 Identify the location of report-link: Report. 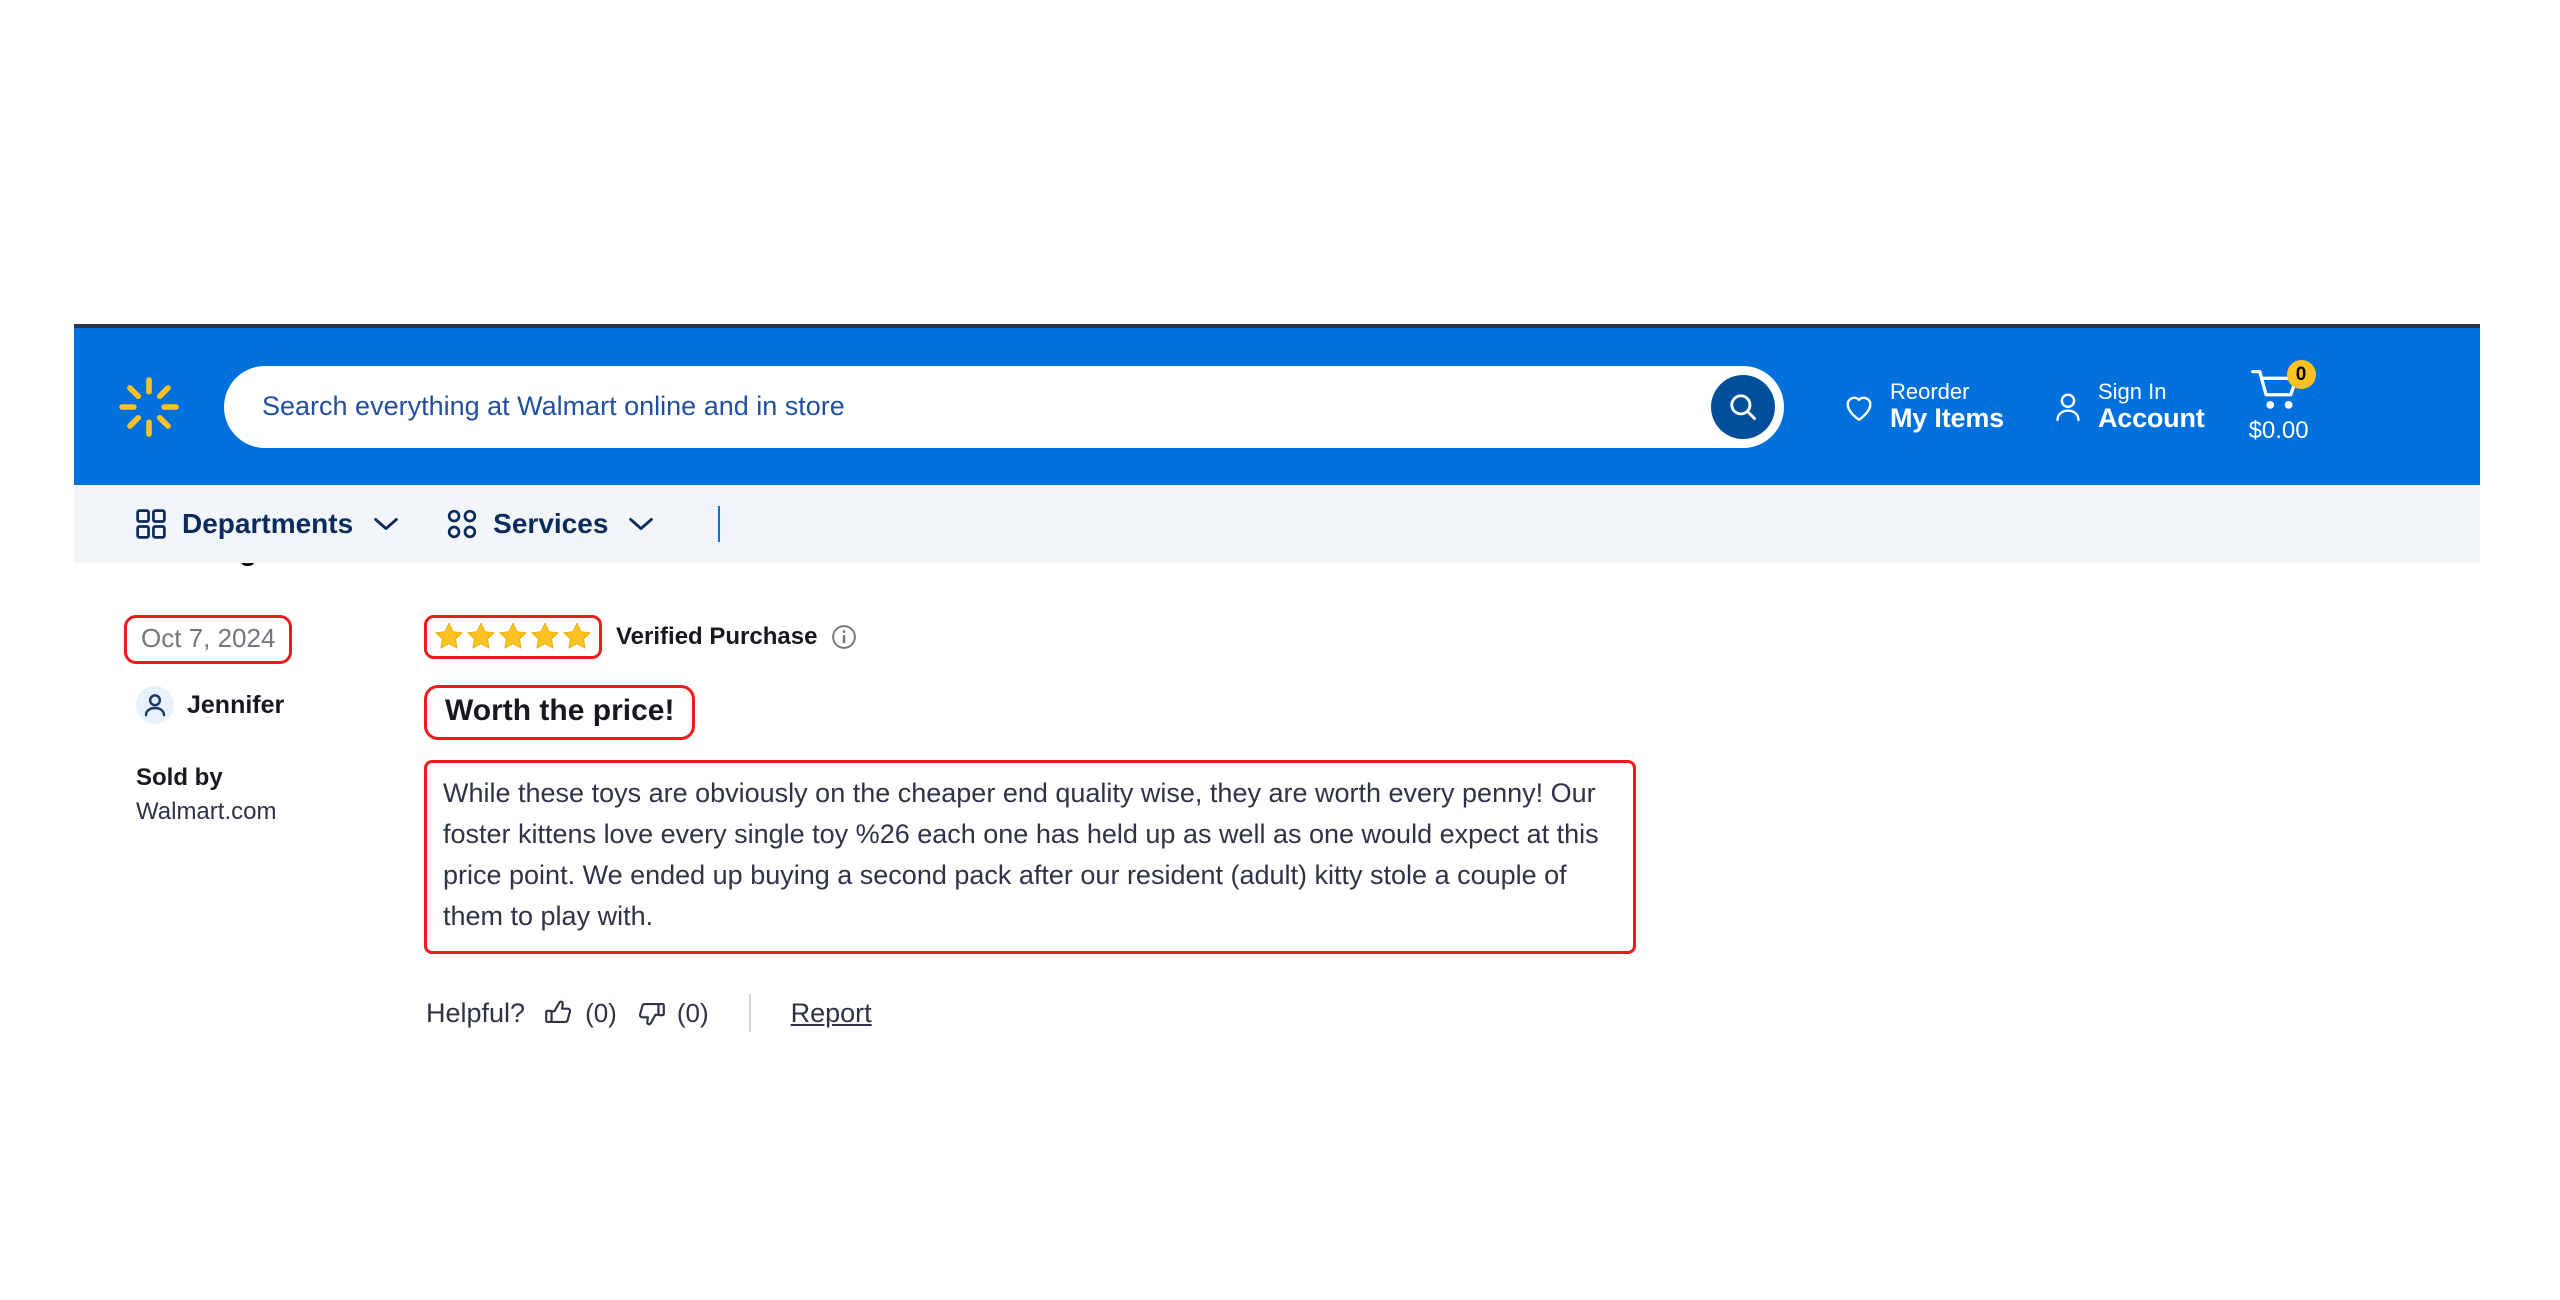
(831, 1013).